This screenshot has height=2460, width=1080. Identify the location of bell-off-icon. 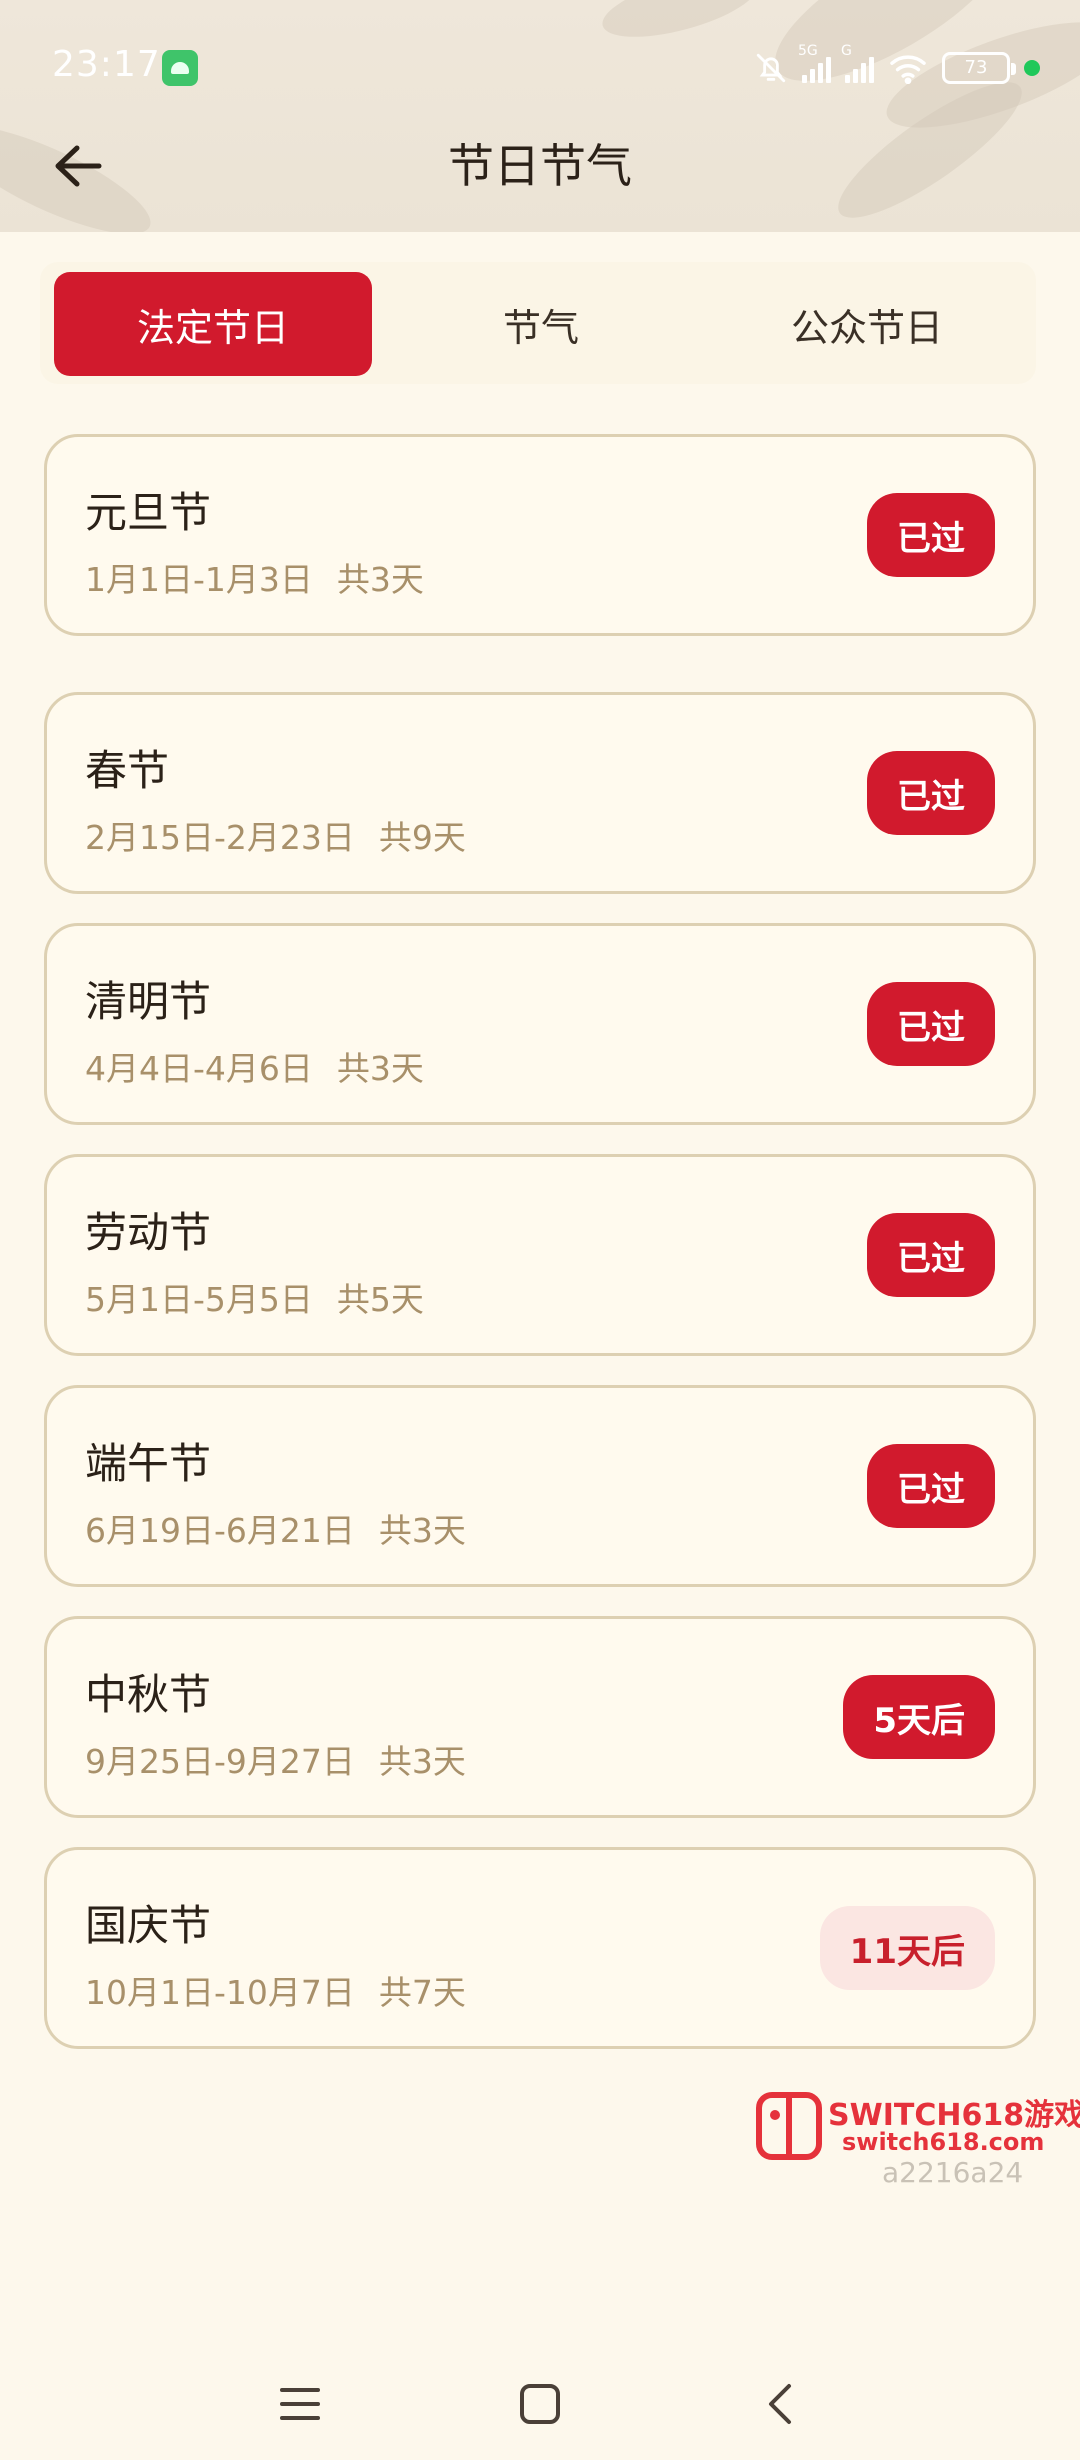
(771, 68).